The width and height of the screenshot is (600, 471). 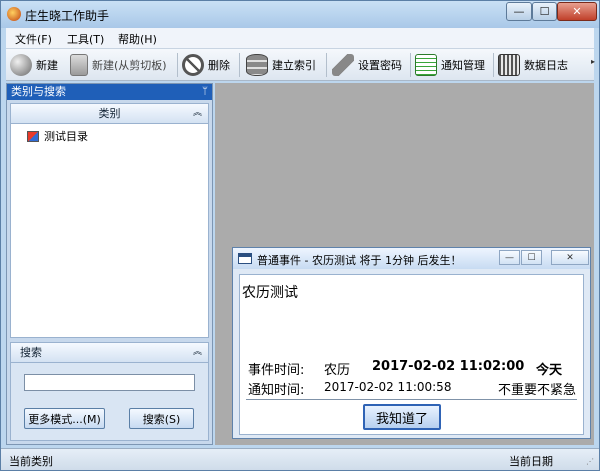 I want to click on popup-title: 普通事件 - 农历测试 将于 1分钟 后发生！, so click(x=359, y=260).